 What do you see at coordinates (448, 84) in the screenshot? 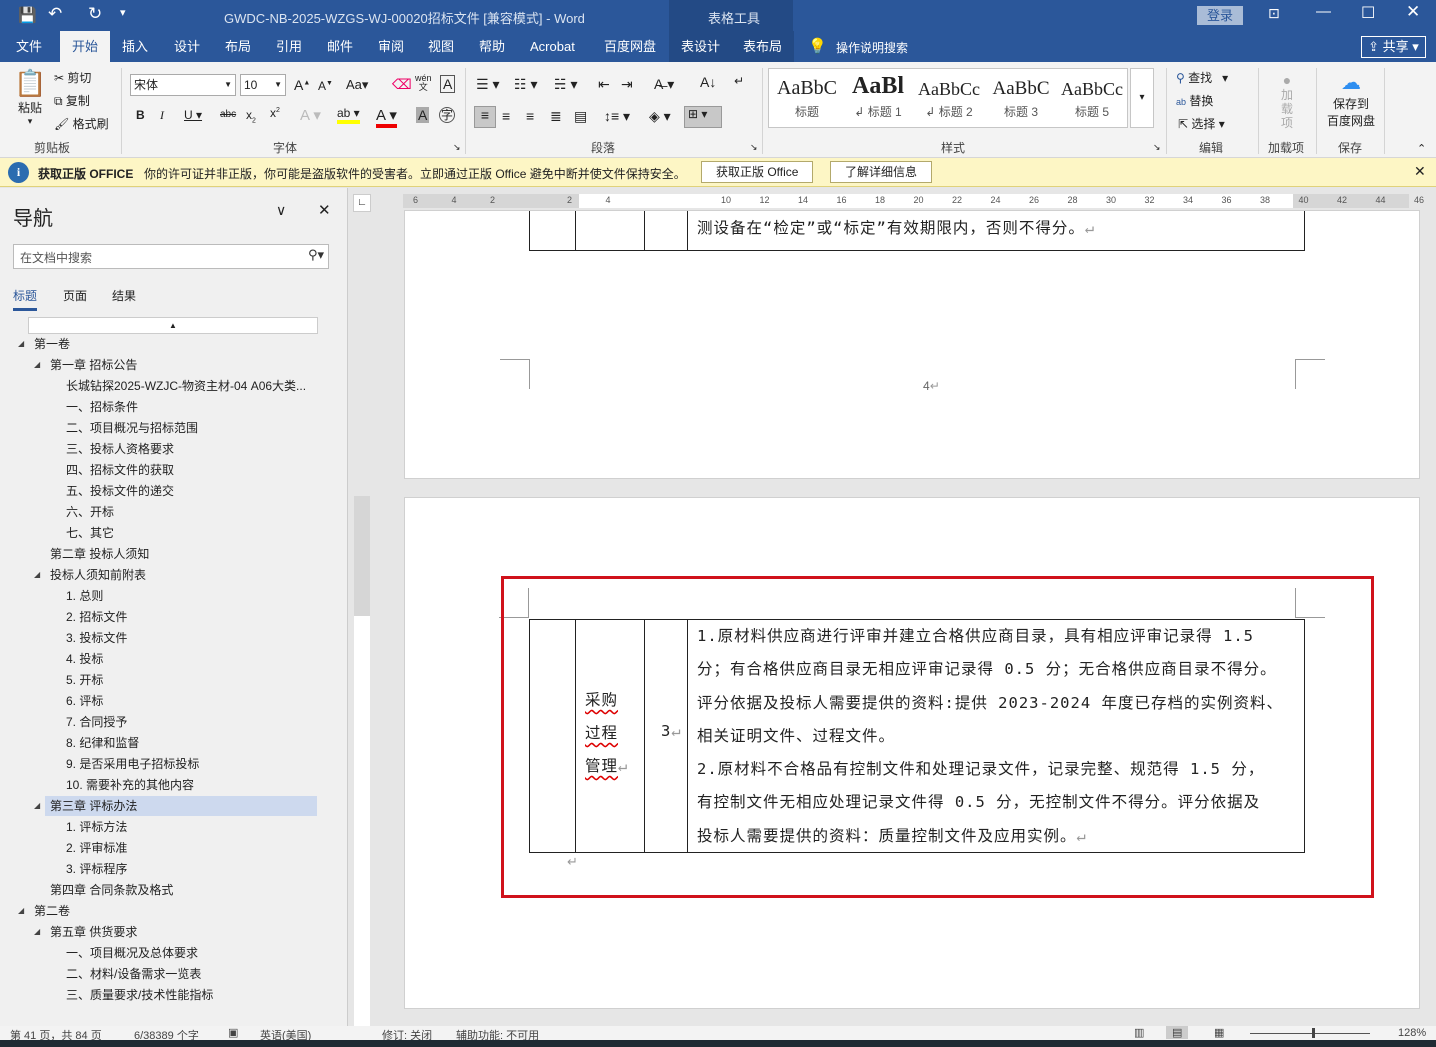
I see `char-border-icon: A` at bounding box center [448, 84].